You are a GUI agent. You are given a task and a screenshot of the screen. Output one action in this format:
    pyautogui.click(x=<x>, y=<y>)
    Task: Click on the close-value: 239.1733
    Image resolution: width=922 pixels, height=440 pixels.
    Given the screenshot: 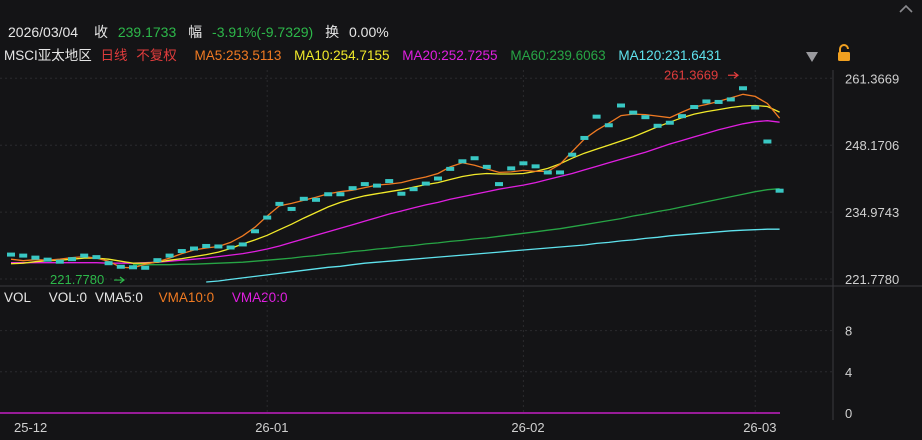 What is the action you would take?
    pyautogui.click(x=147, y=32)
    